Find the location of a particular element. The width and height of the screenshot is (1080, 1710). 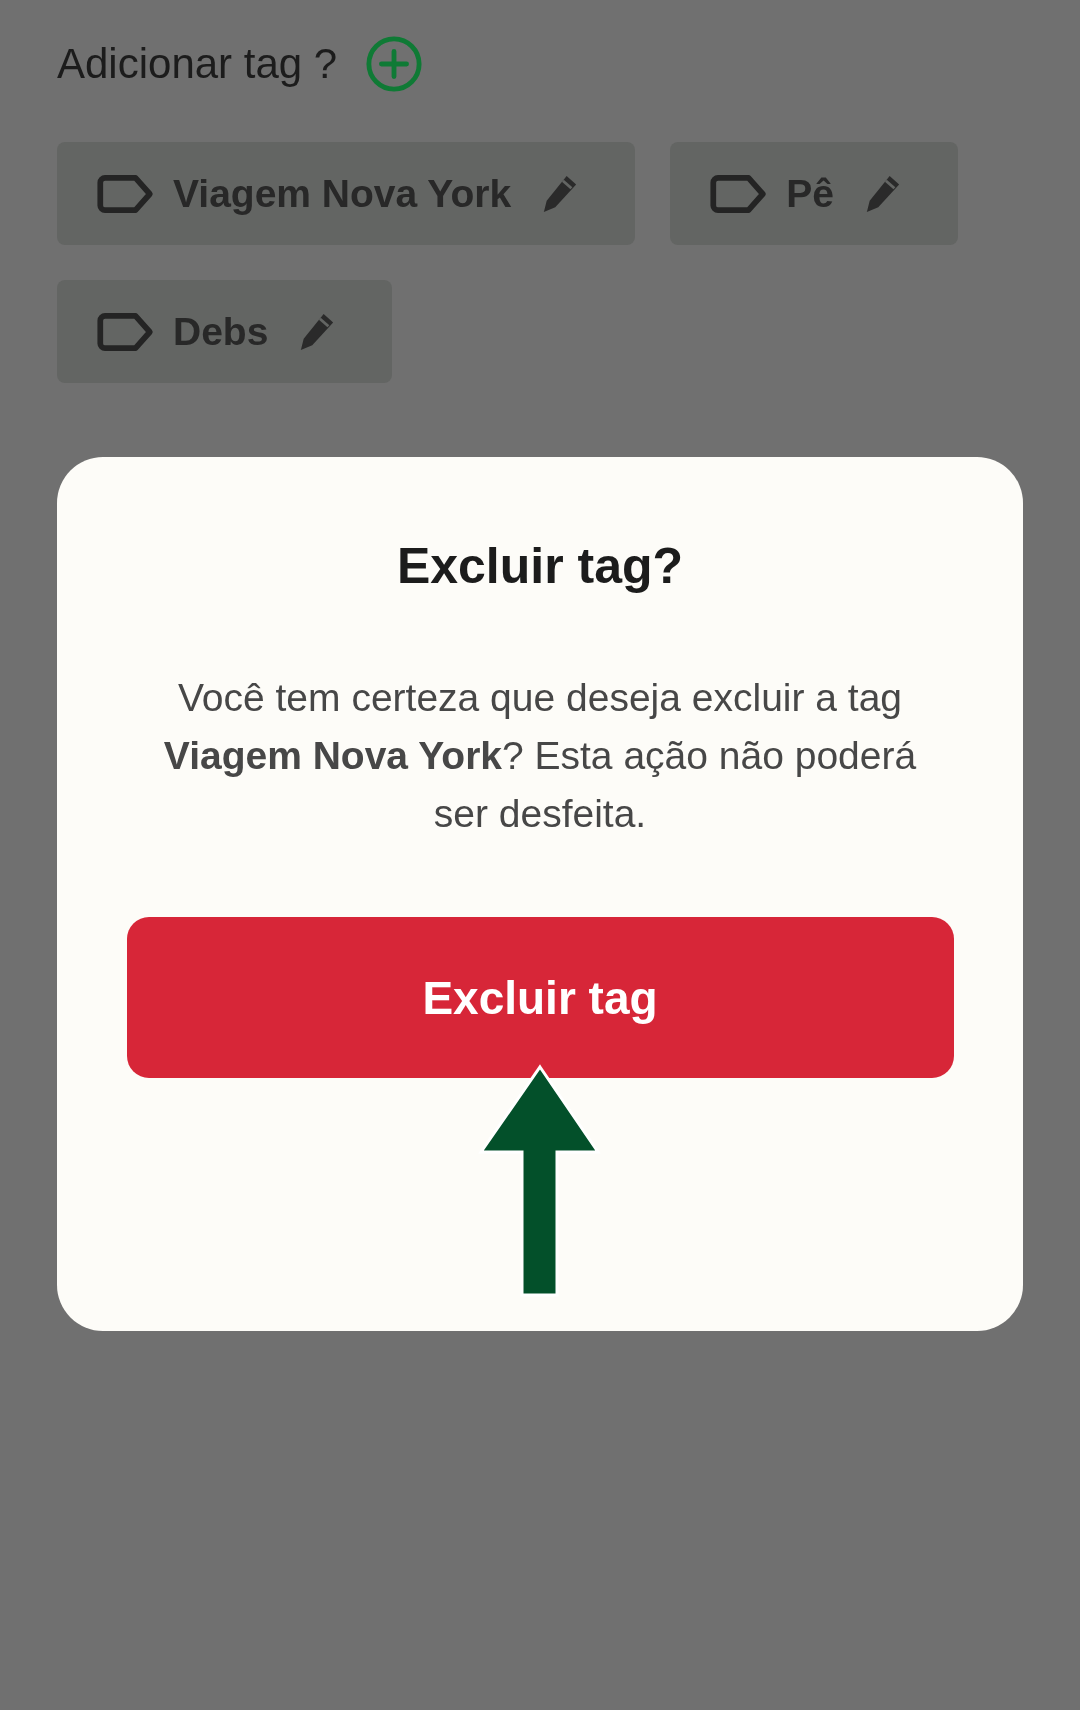

delete-tag-button: Excluir tag is located at coordinates (540, 997).